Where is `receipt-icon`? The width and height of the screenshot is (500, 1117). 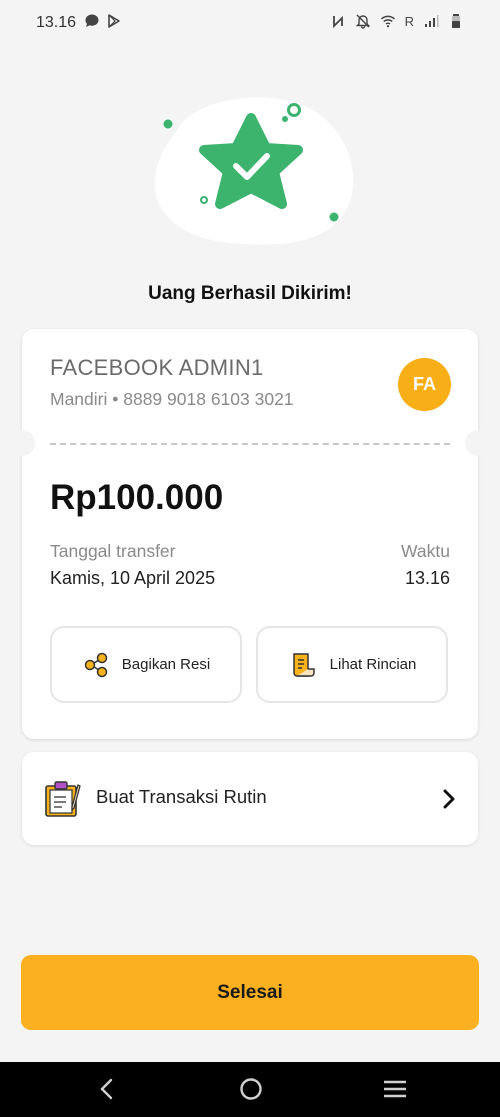 receipt-icon is located at coordinates (303, 664).